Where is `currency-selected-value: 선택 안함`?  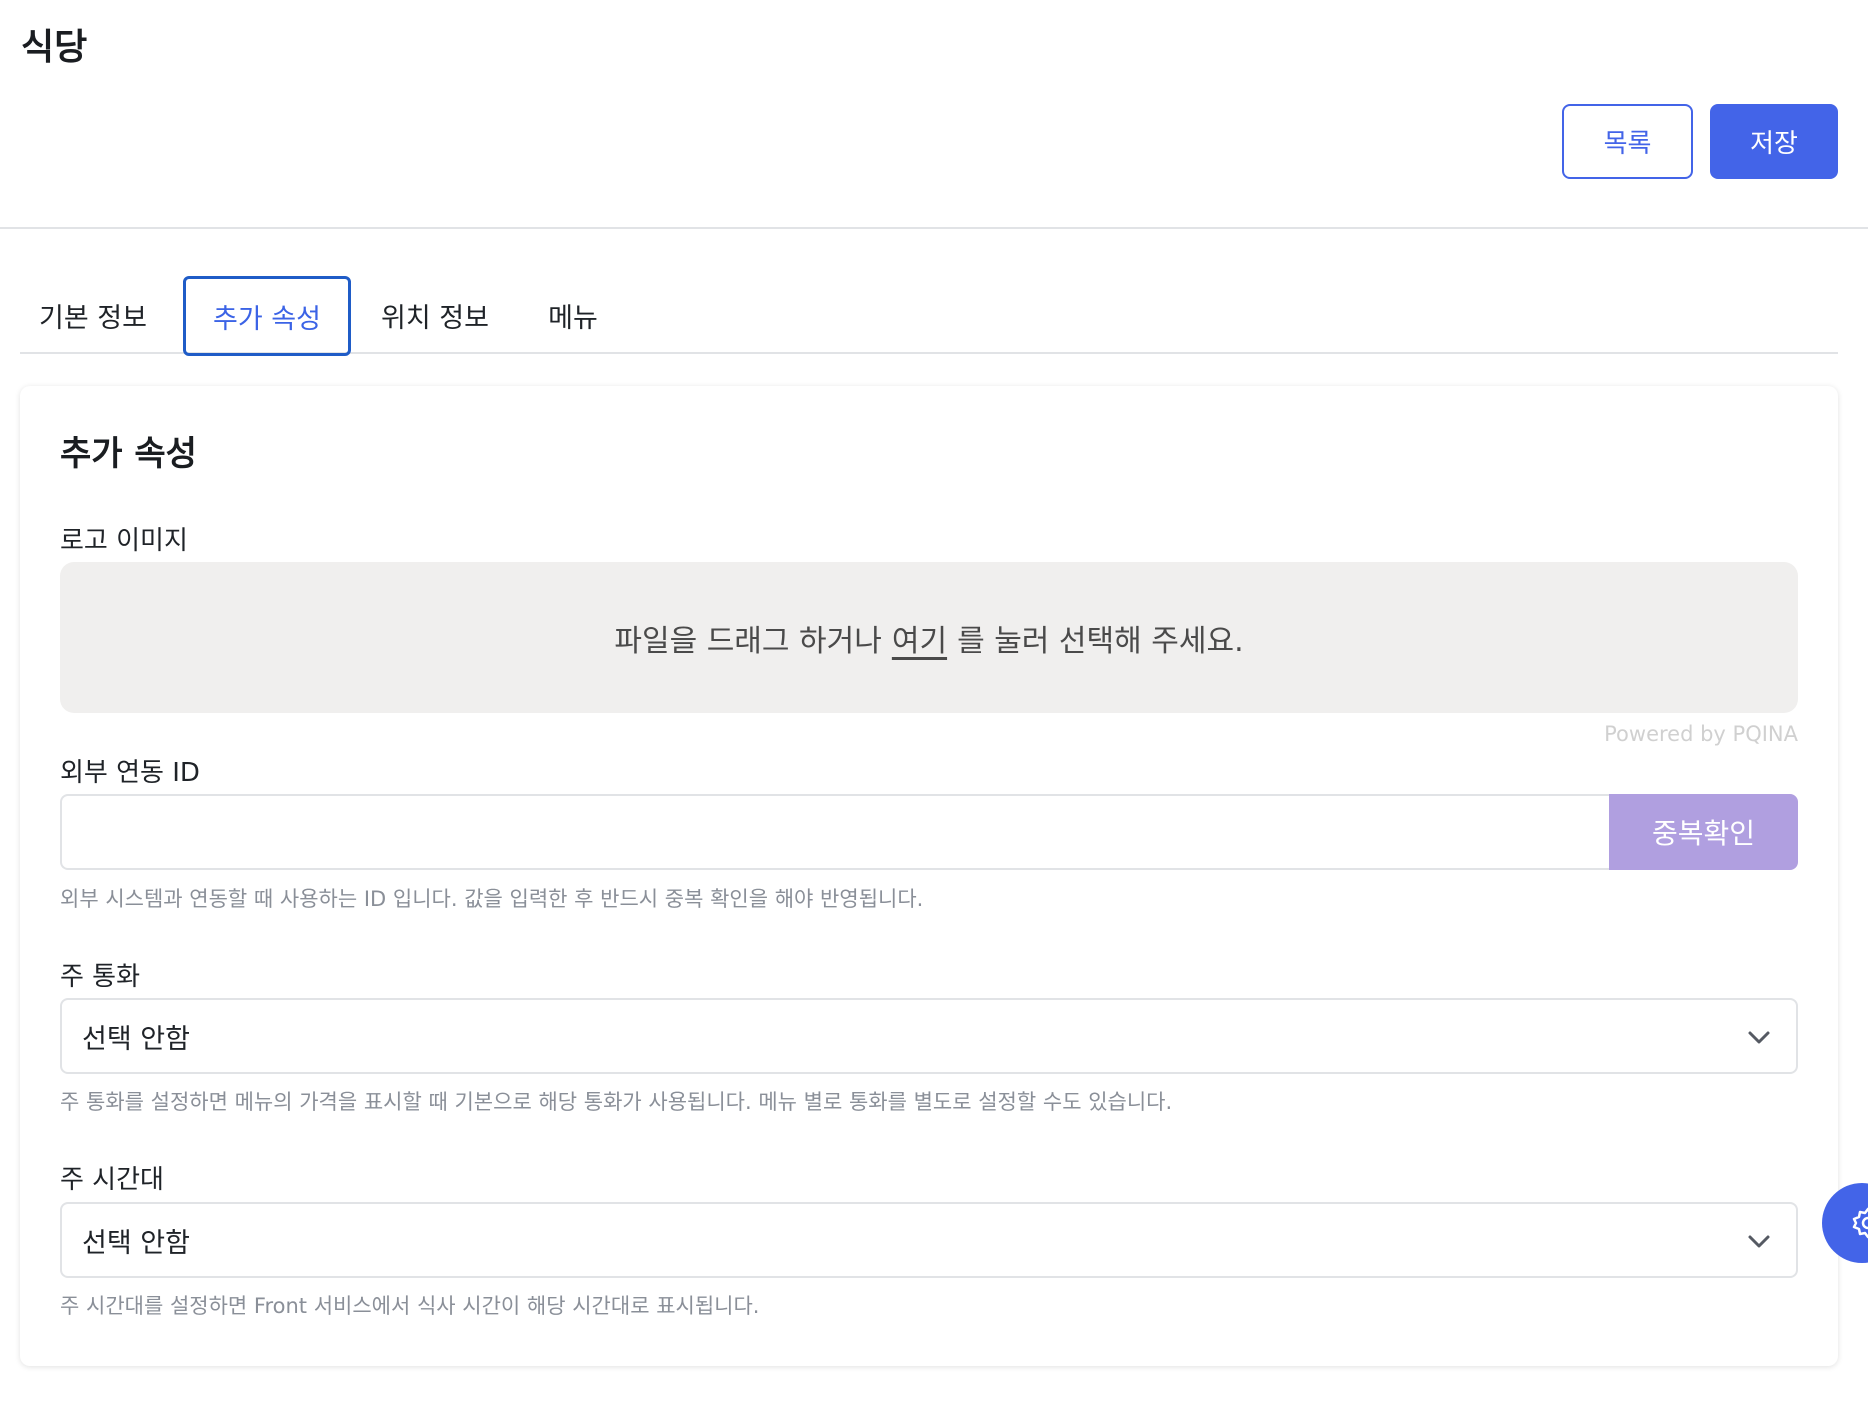 currency-selected-value: 선택 안함 is located at coordinates (136, 1039).